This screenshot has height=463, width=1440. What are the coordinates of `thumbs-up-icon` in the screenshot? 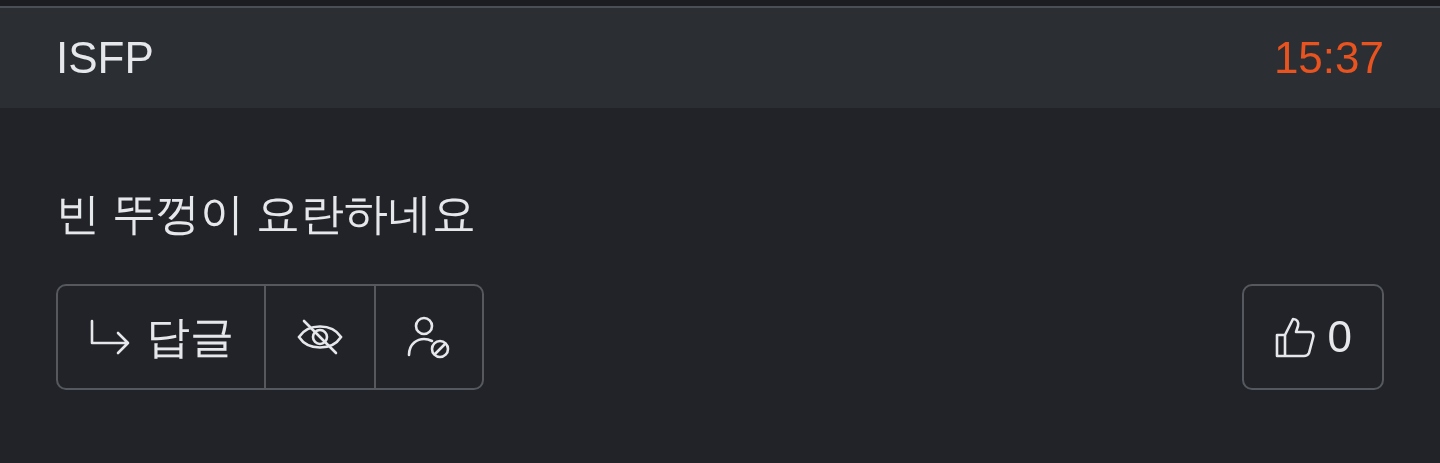 It's located at (1294, 337).